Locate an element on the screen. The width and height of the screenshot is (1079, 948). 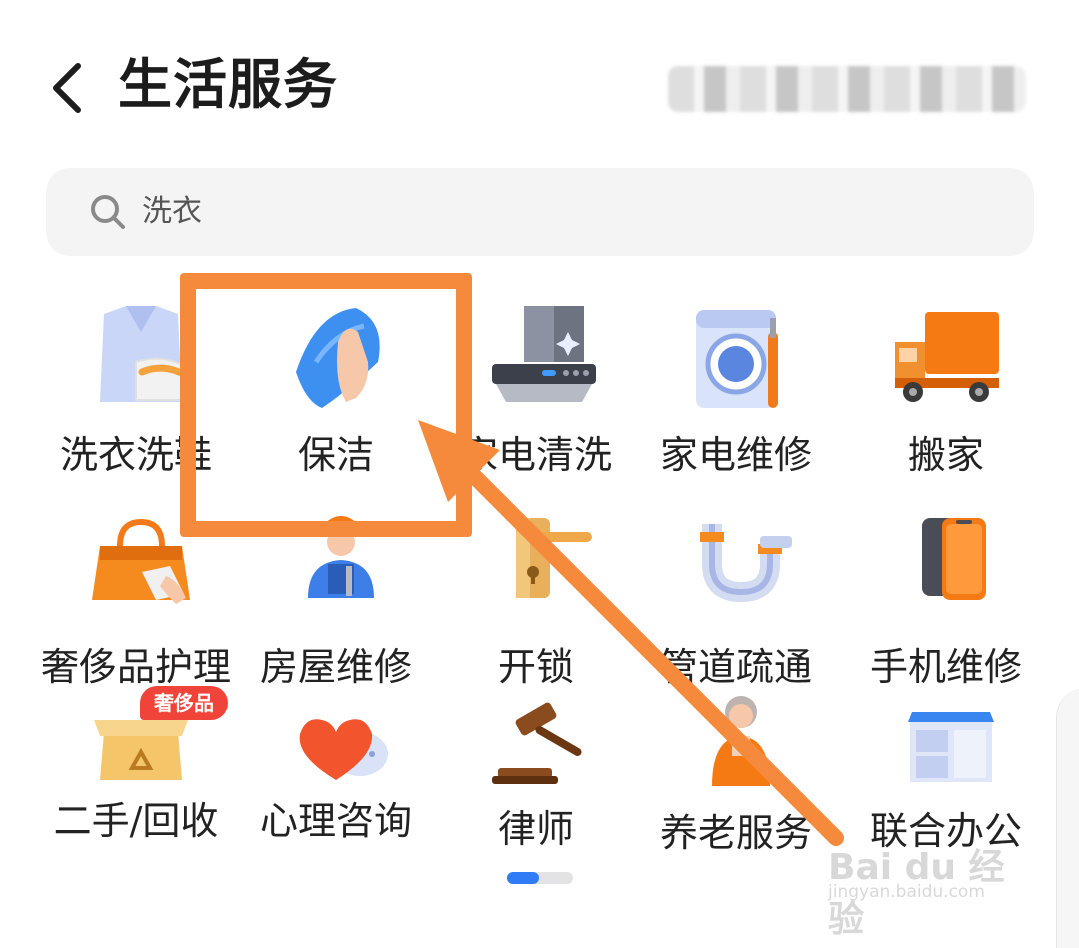
service-label: 管道疏通 is located at coordinates (735, 667).